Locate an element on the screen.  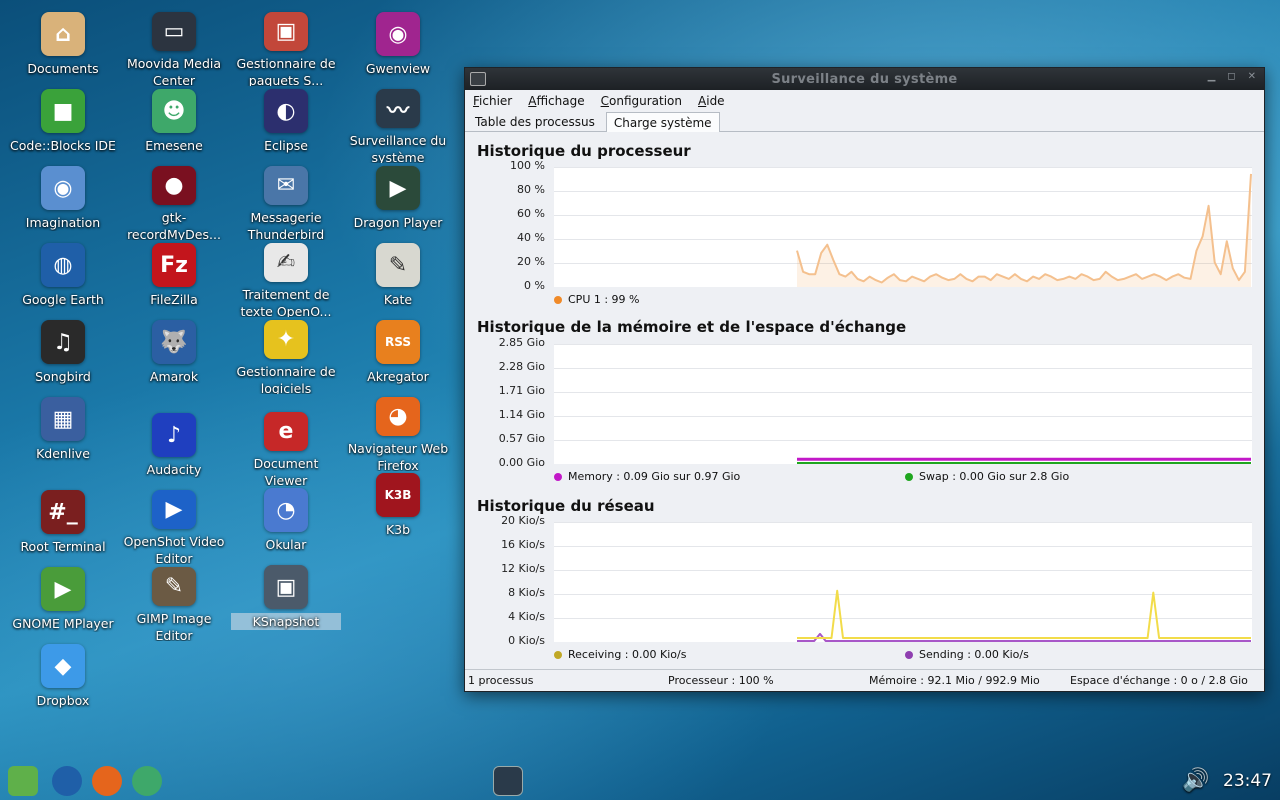
desktop-icon-akregator: RSS Akregator is located at coordinates (398, 357).